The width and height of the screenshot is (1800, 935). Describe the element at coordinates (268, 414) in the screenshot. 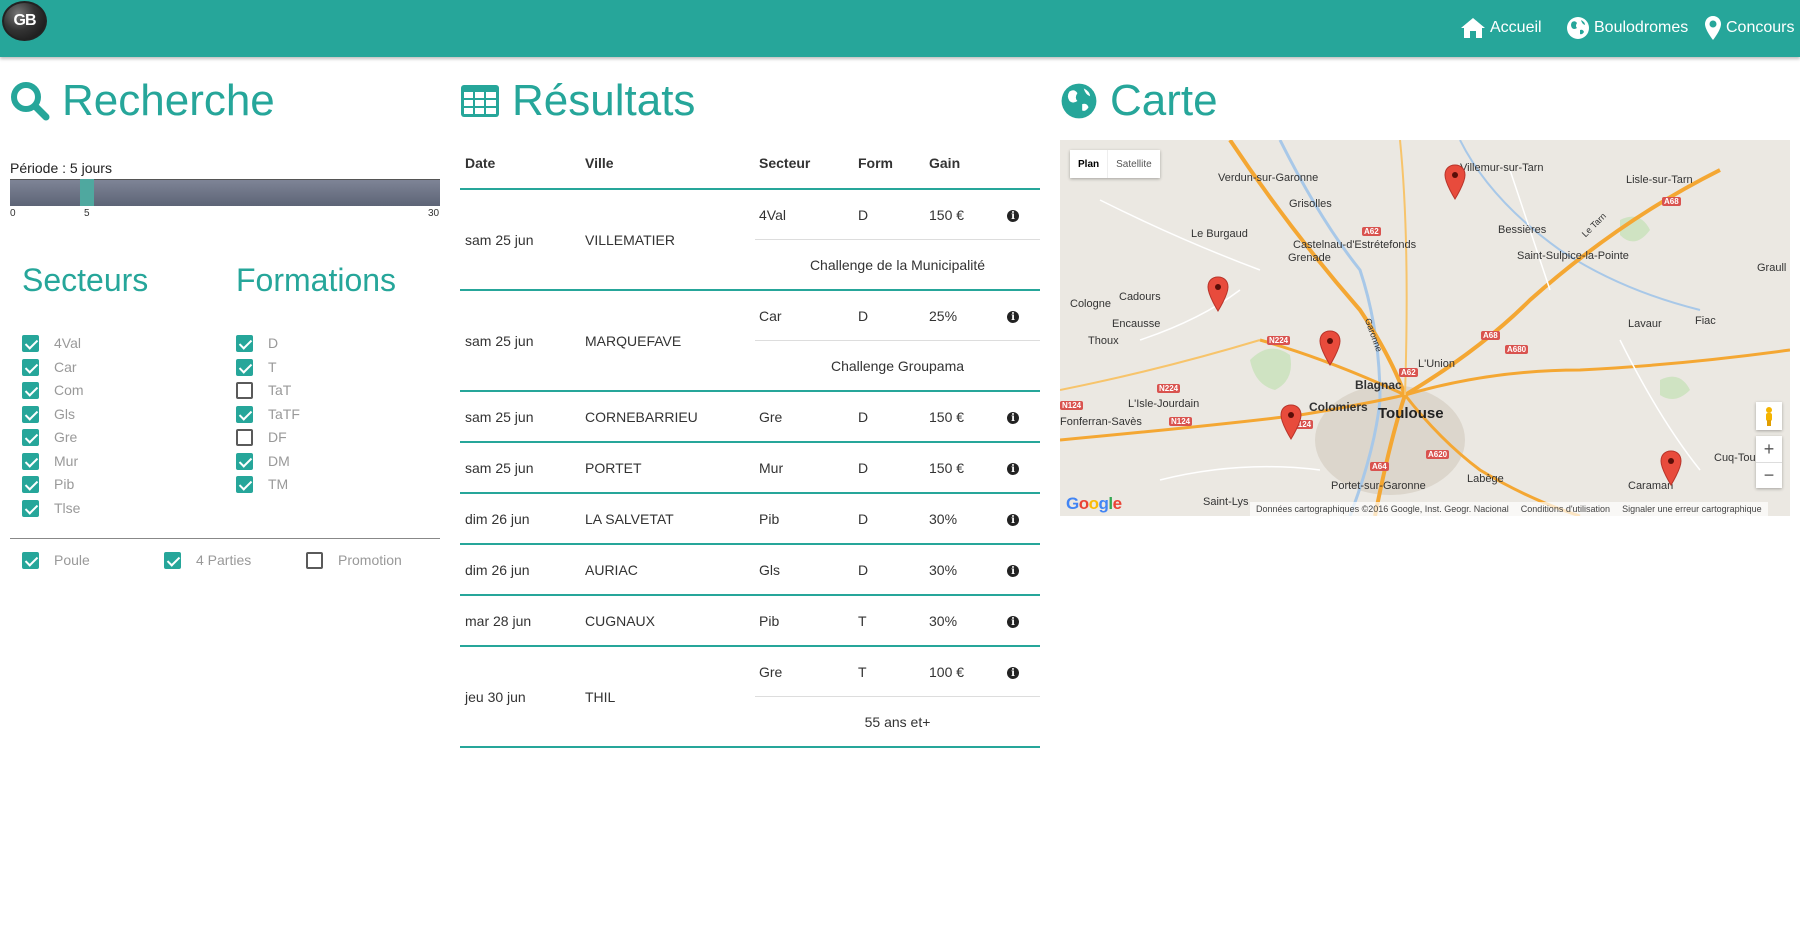

I see `formation-checkbox: TaTF` at that location.